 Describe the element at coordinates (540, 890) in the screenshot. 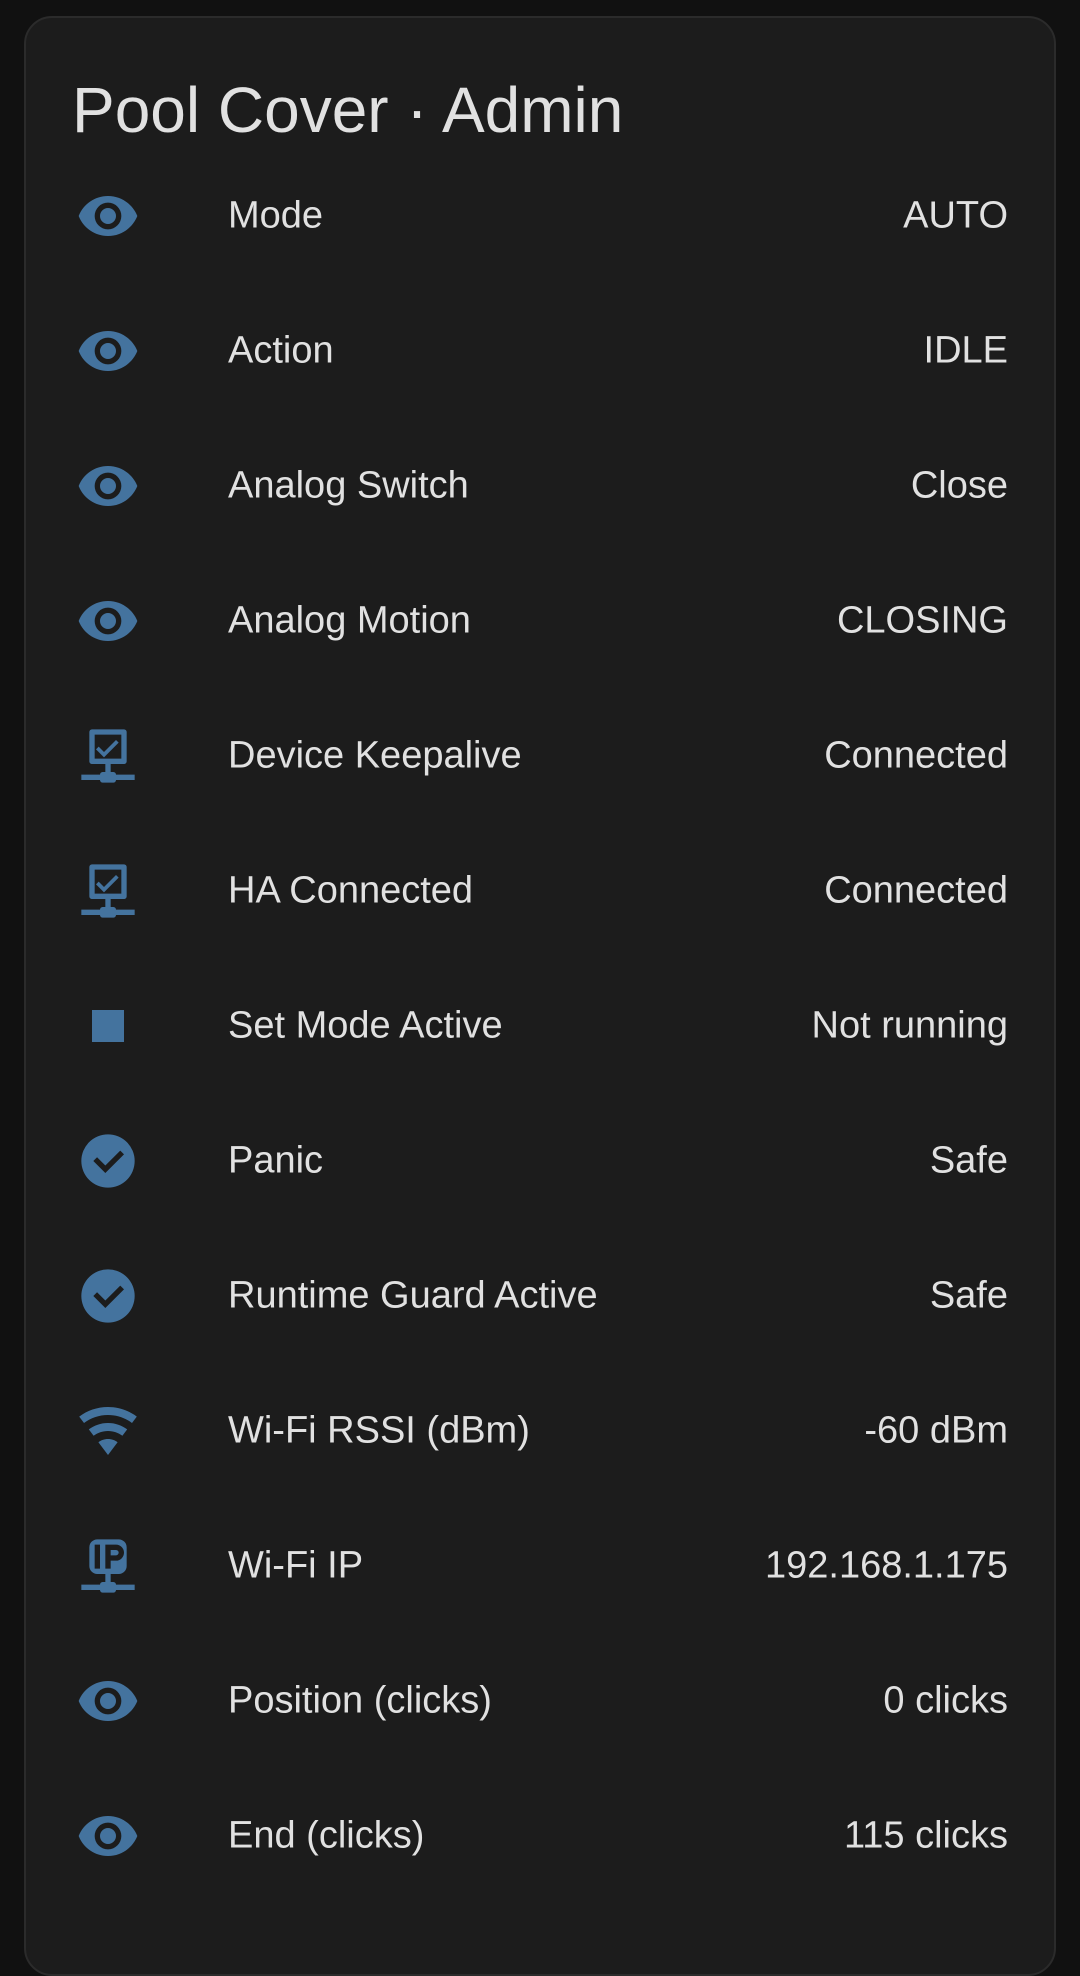

I see `entity-row-ha-connected: HA Connected Connected` at that location.